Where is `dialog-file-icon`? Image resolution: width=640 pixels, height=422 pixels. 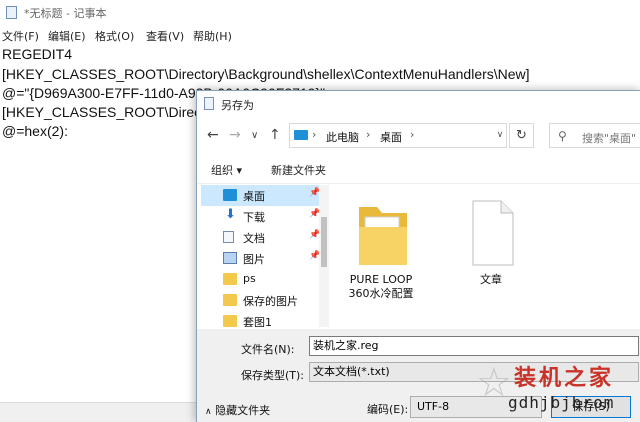
dialog-file-icon is located at coordinates (209, 103).